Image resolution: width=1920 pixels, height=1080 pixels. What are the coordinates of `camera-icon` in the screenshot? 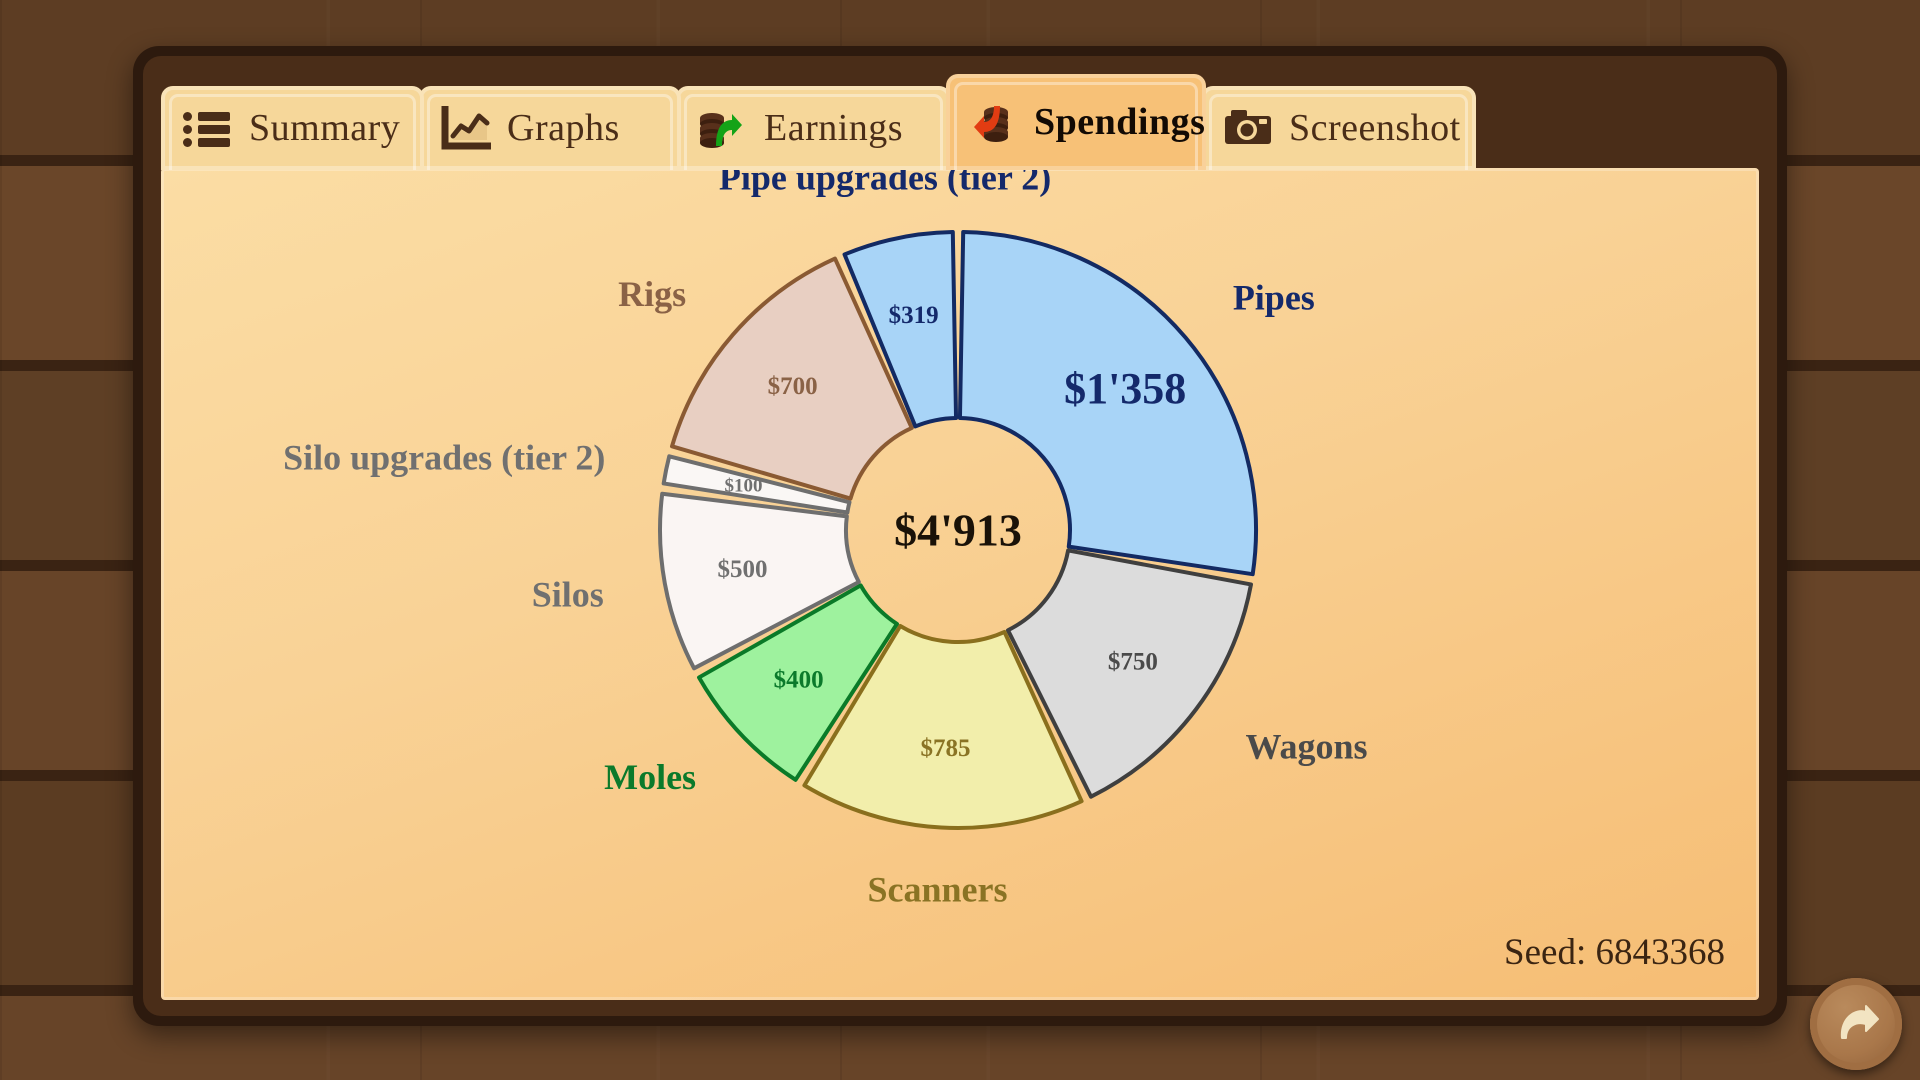 It's located at (1248, 128).